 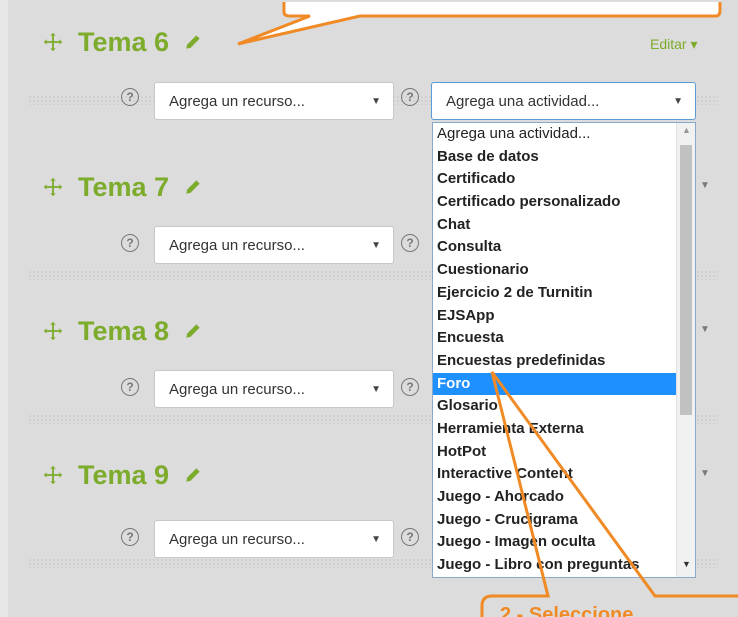 What do you see at coordinates (479, 24) in the screenshot?
I see `top-callout-box` at bounding box center [479, 24].